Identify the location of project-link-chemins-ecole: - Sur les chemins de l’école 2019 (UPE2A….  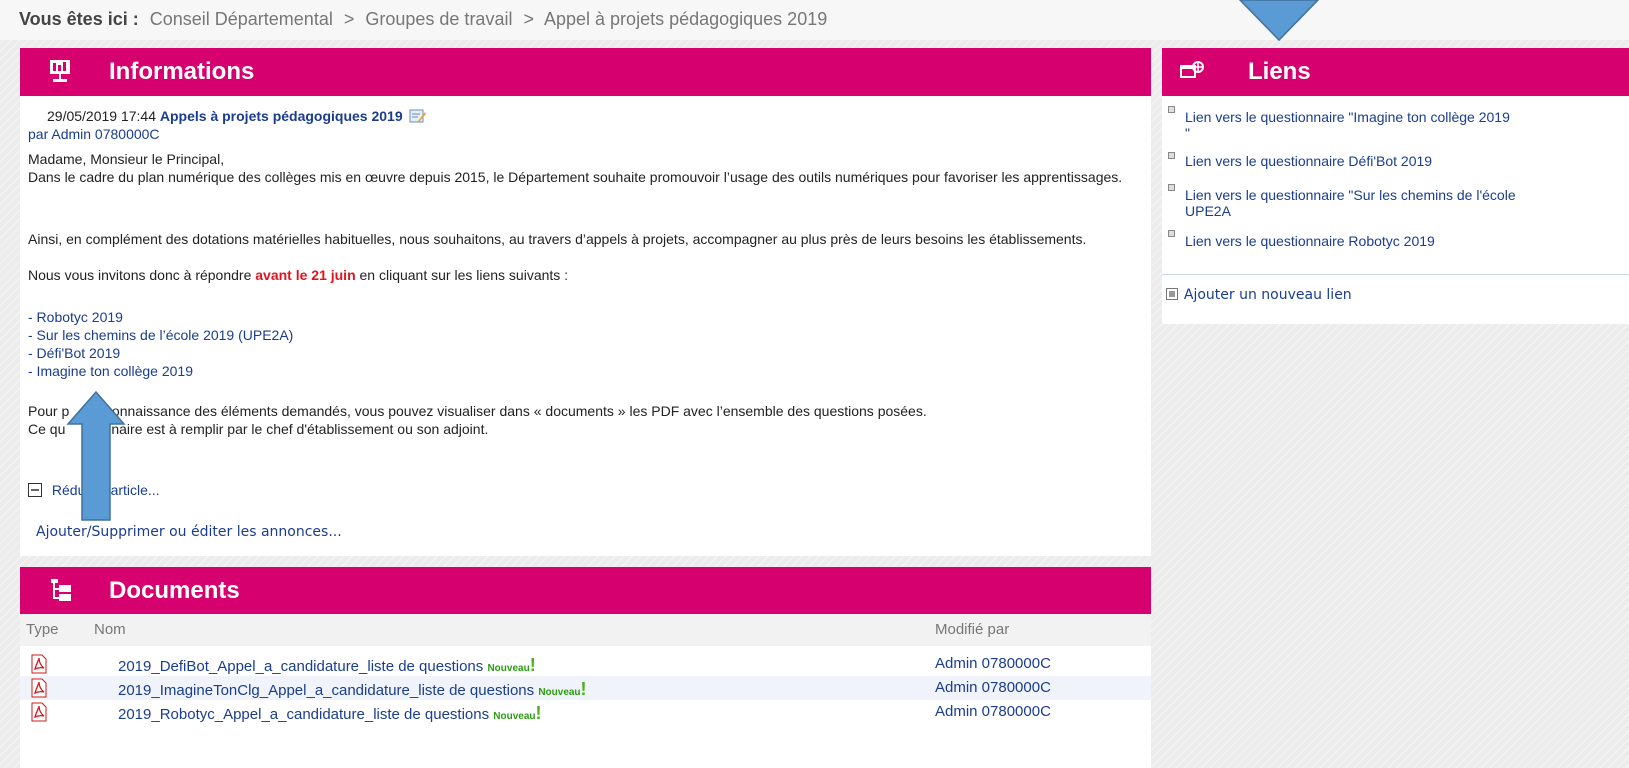
(160, 335).